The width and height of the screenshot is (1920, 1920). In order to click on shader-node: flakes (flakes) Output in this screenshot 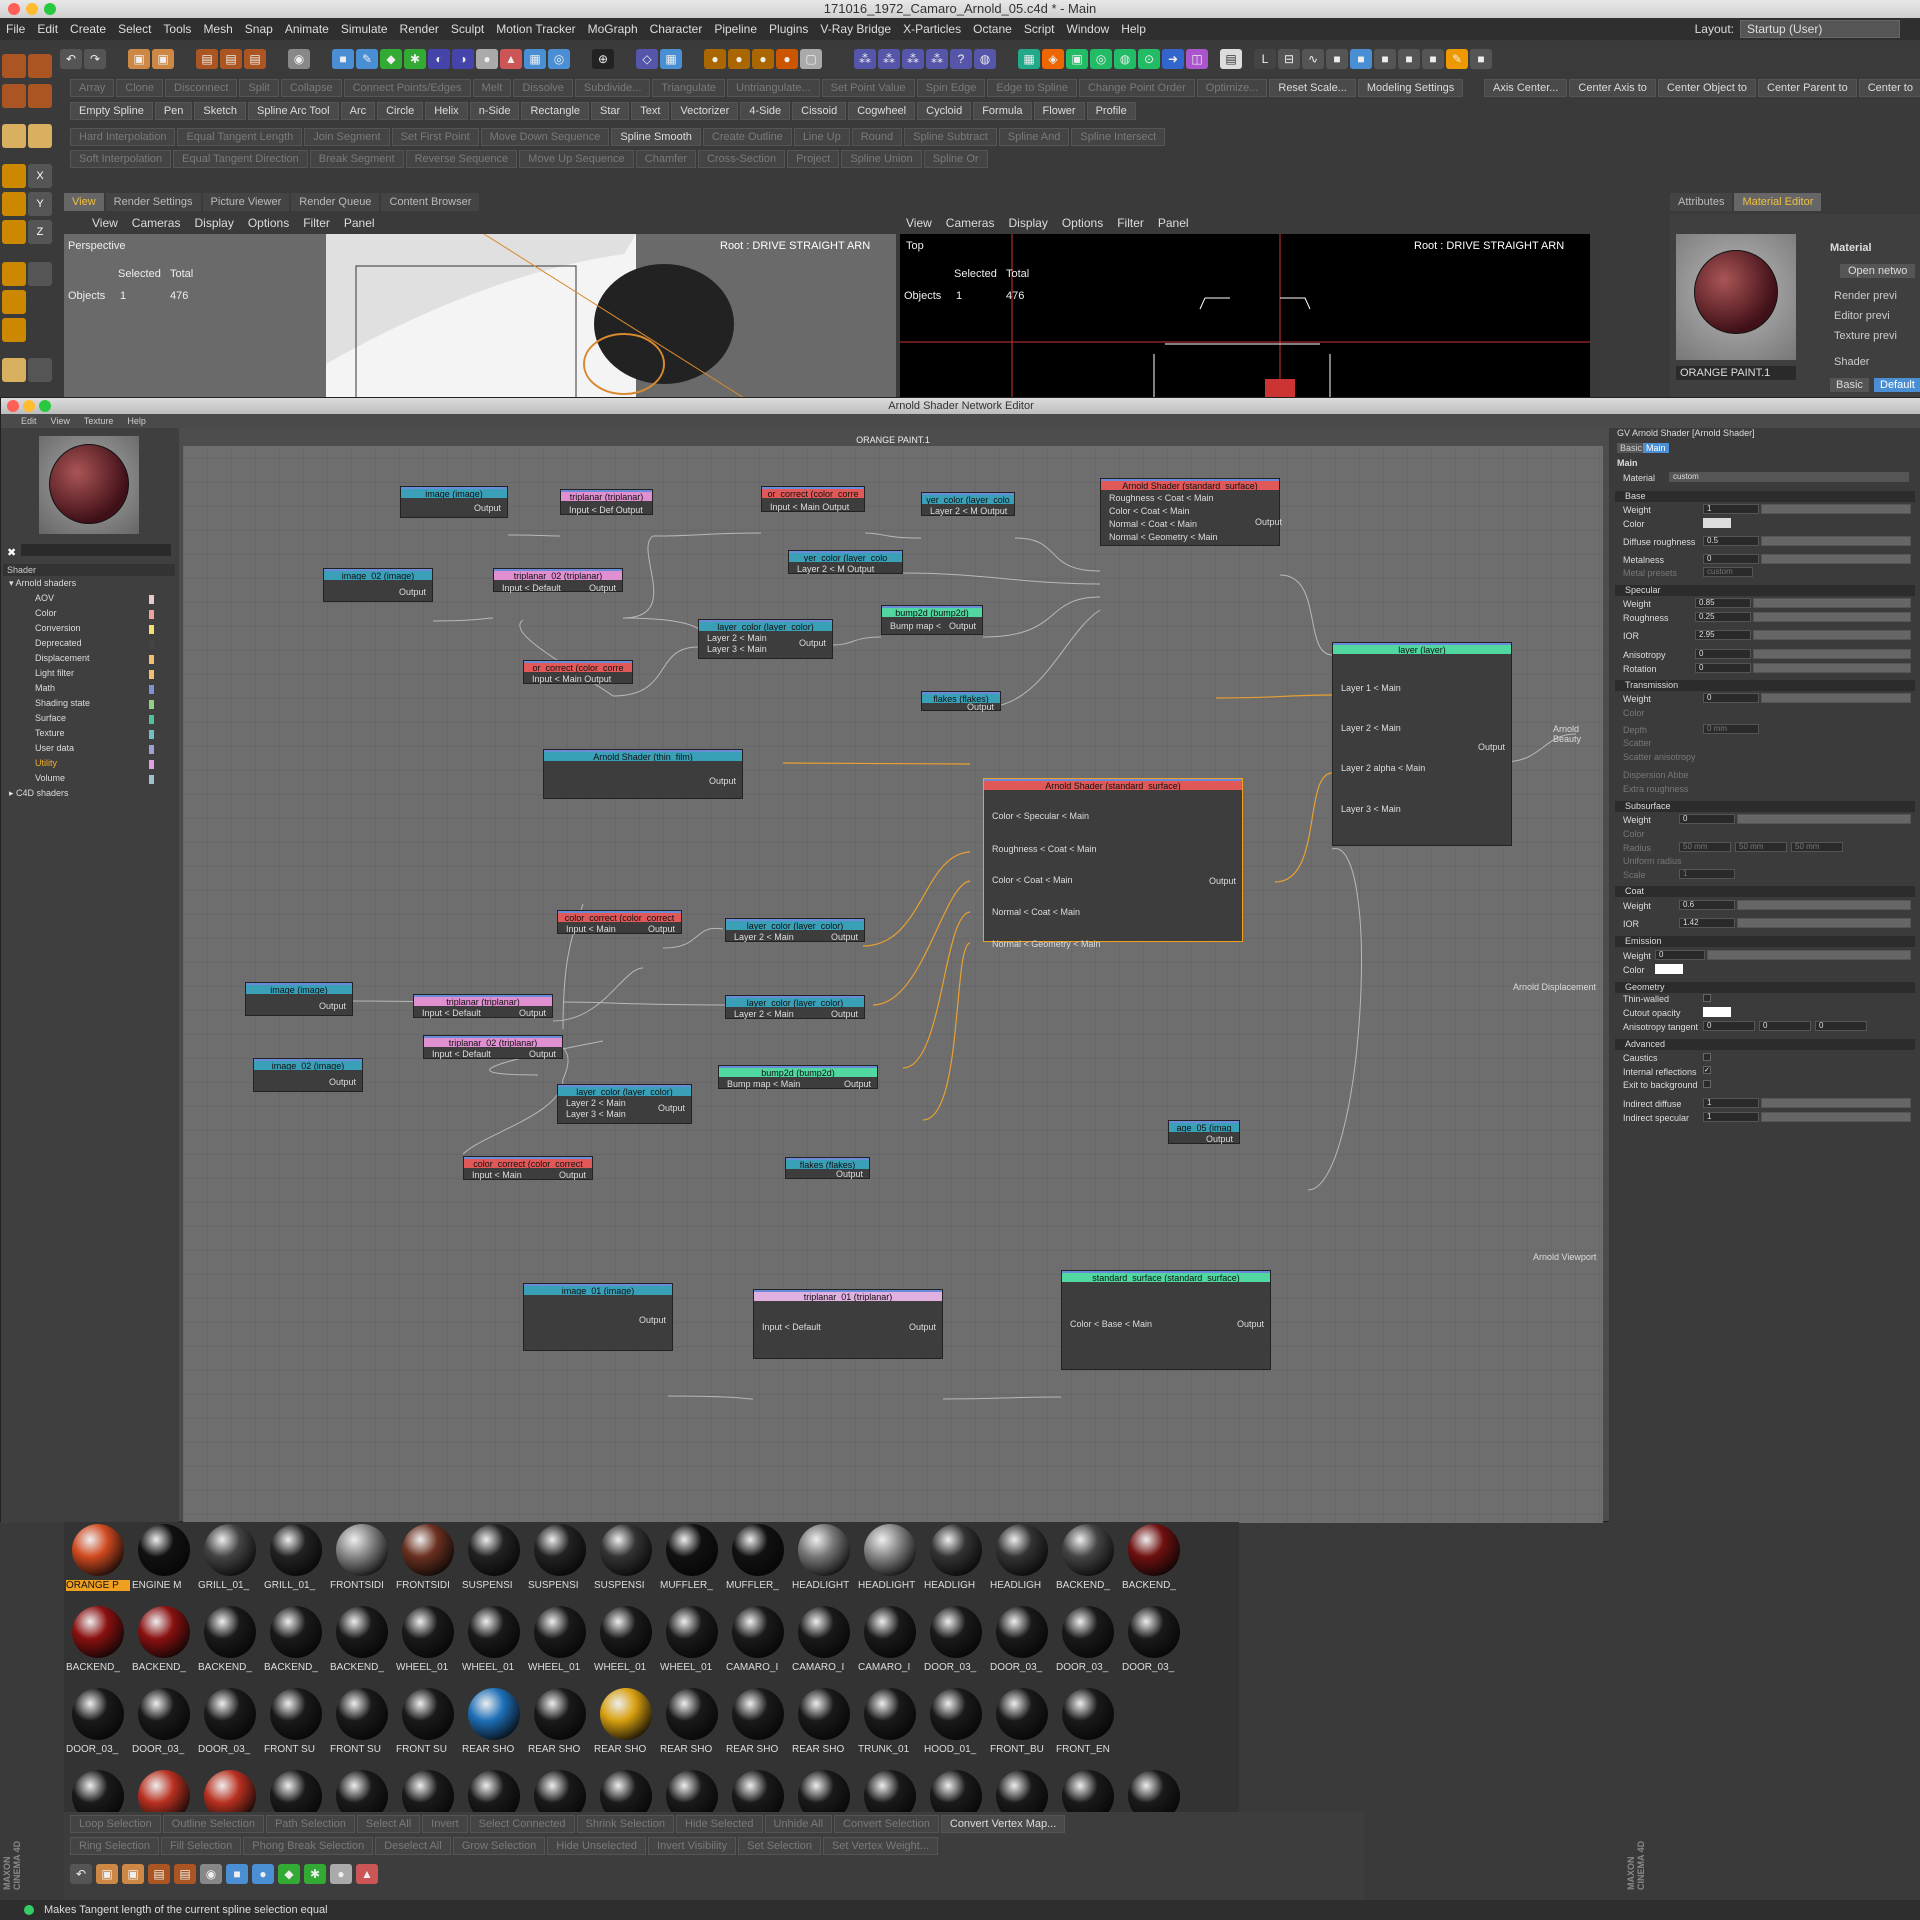, I will do `click(827, 1168)`.